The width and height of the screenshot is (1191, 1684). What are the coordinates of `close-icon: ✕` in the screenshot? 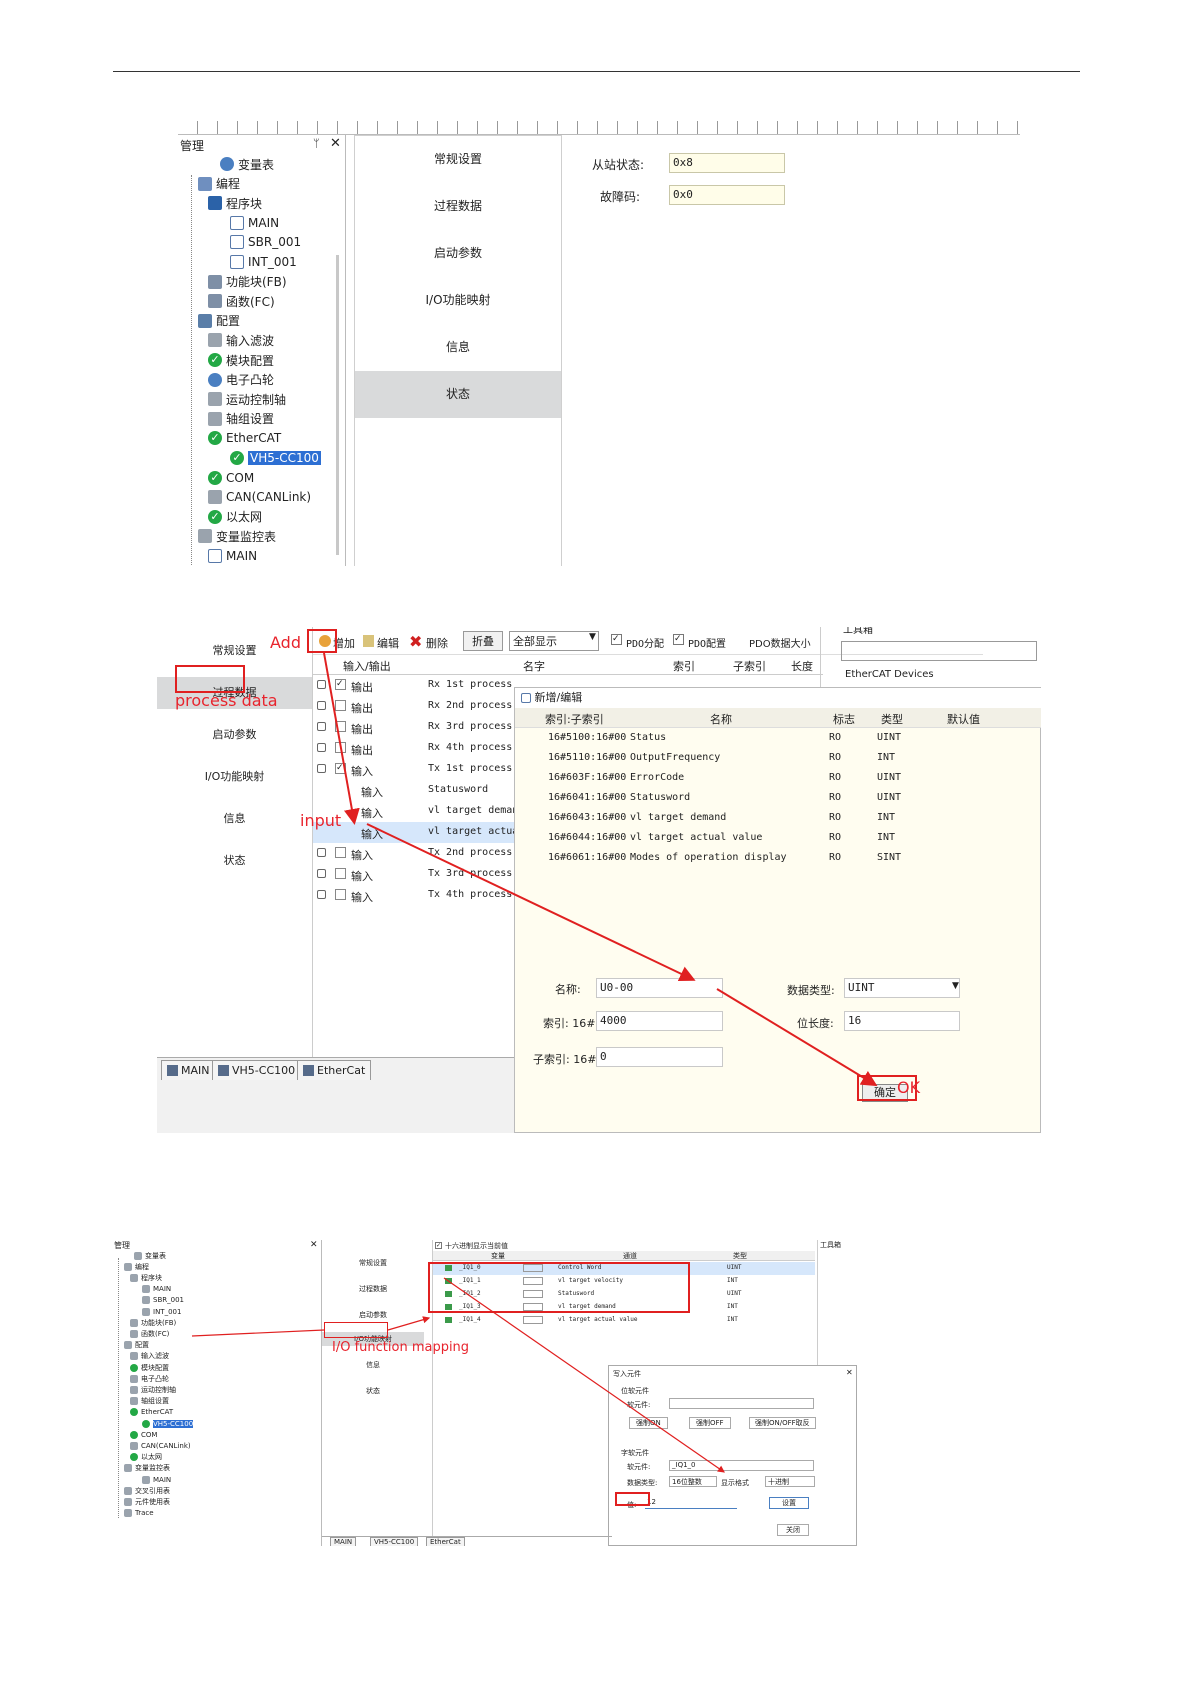 It's located at (335, 143).